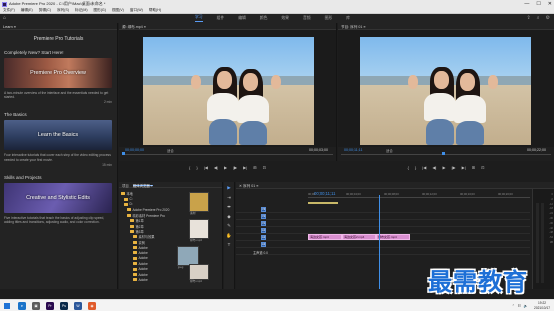 Image resolution: width=554 pixels, height=311 pixels. Describe the element at coordinates (548, 18) in the screenshot. I see `settings-icon: ⚙` at that location.